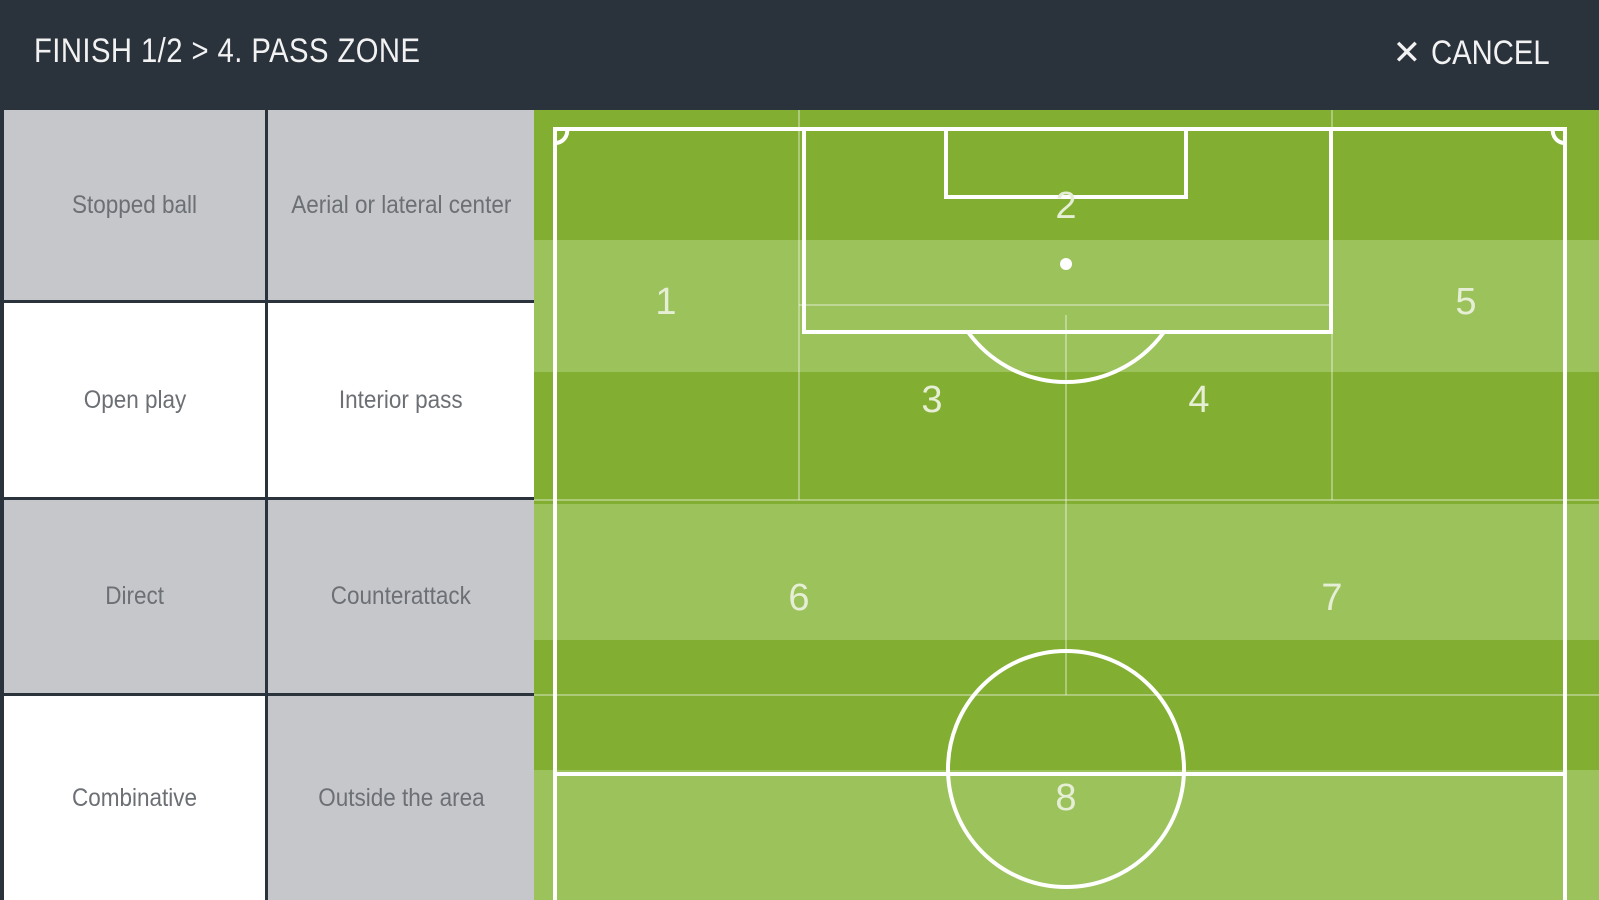 The image size is (1599, 900). I want to click on top-bar: FINISH 1/2 > 4. PASS ZONE ✕ CANCEL, so click(799, 55).